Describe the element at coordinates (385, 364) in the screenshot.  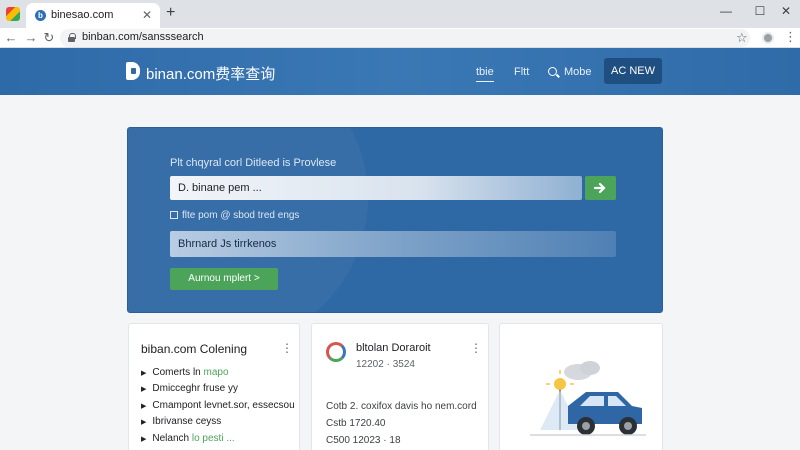
I see `card-subtitle: 12202 · 3524` at that location.